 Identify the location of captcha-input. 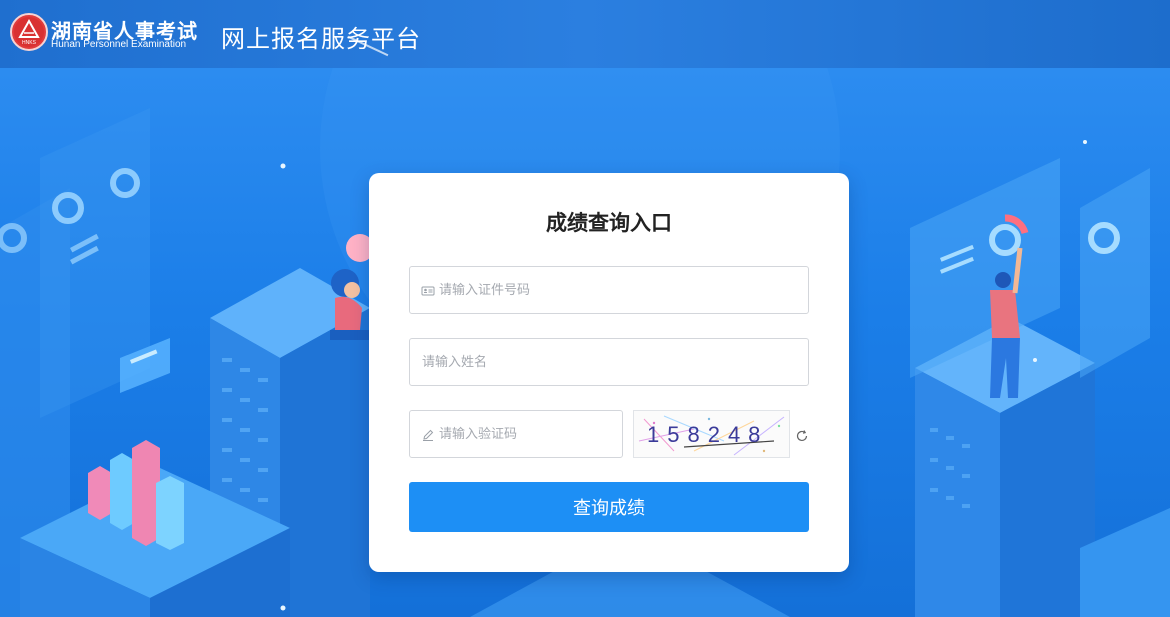
(530, 434).